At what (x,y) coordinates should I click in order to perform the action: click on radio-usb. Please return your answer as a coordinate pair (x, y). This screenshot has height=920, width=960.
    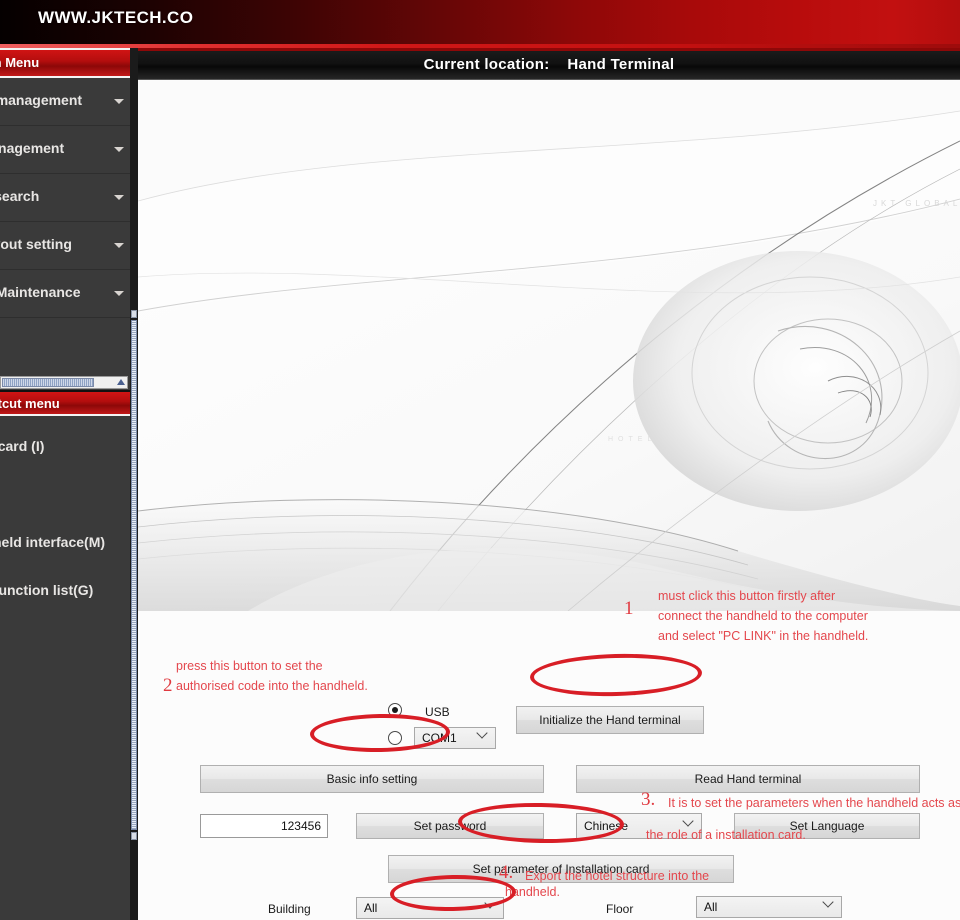
    Looking at the image, I should click on (395, 710).